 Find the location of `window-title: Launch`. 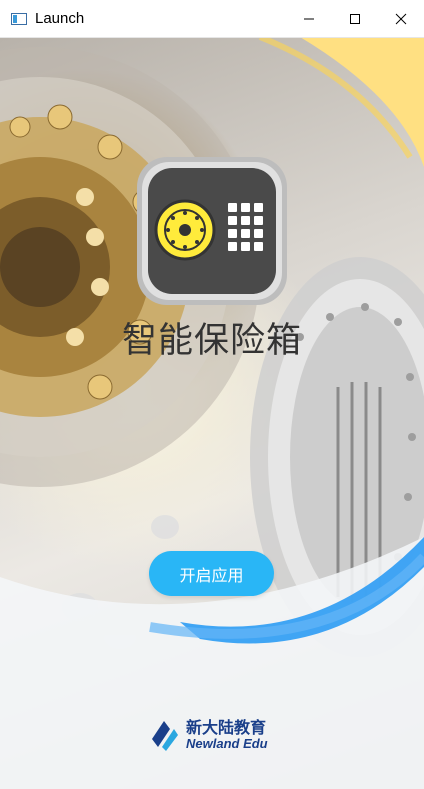

window-title: Launch is located at coordinates (60, 18).